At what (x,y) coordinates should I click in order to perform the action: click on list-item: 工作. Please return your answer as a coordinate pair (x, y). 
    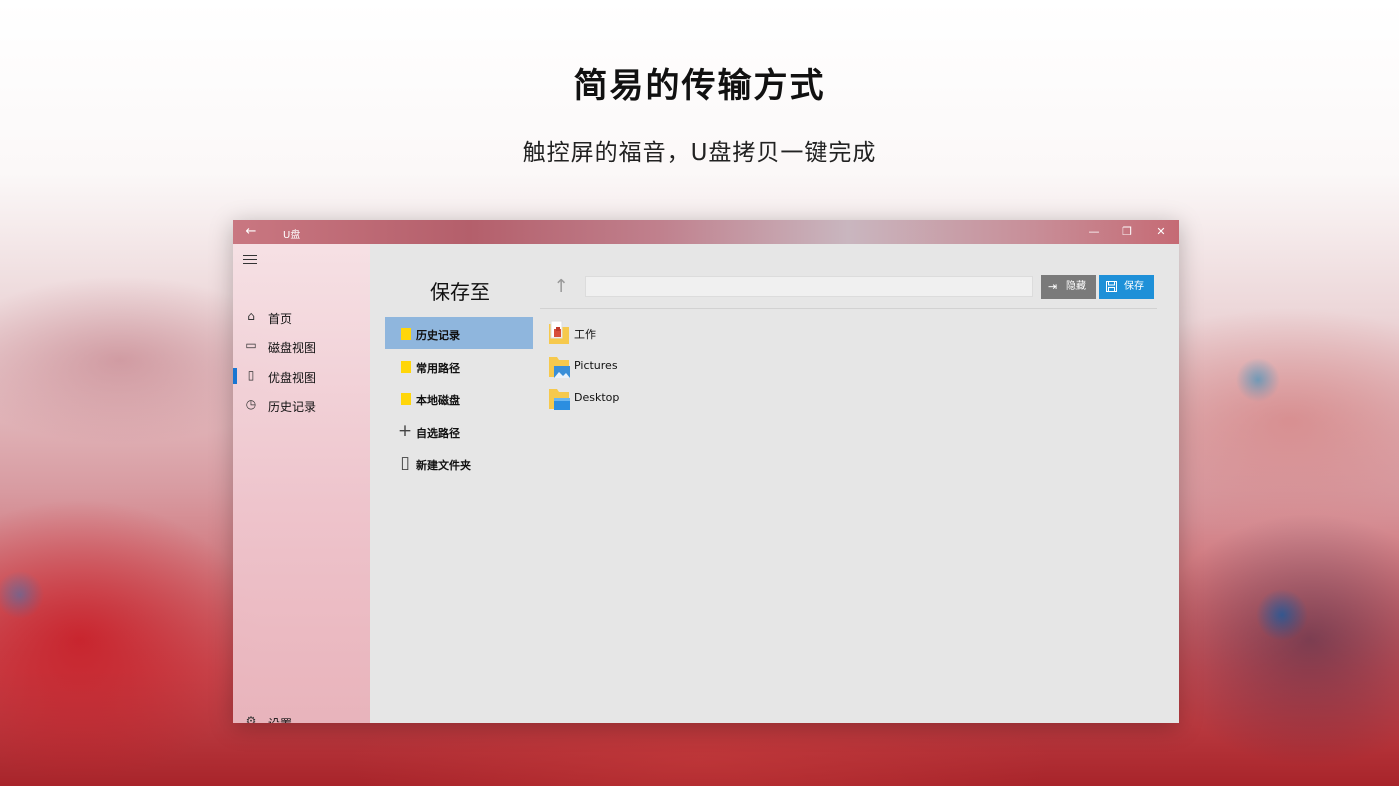
    Looking at the image, I should click on (695, 333).